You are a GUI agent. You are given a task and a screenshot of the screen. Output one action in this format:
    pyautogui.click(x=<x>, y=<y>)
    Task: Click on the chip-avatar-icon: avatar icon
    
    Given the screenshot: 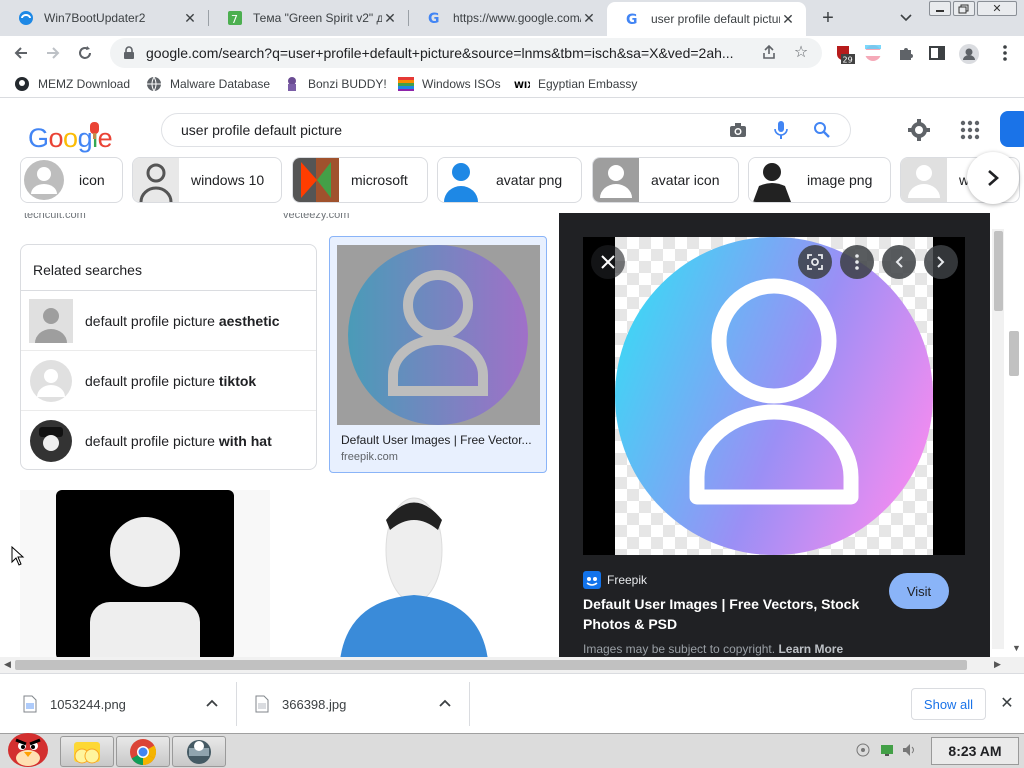 What is the action you would take?
    pyautogui.click(x=665, y=180)
    